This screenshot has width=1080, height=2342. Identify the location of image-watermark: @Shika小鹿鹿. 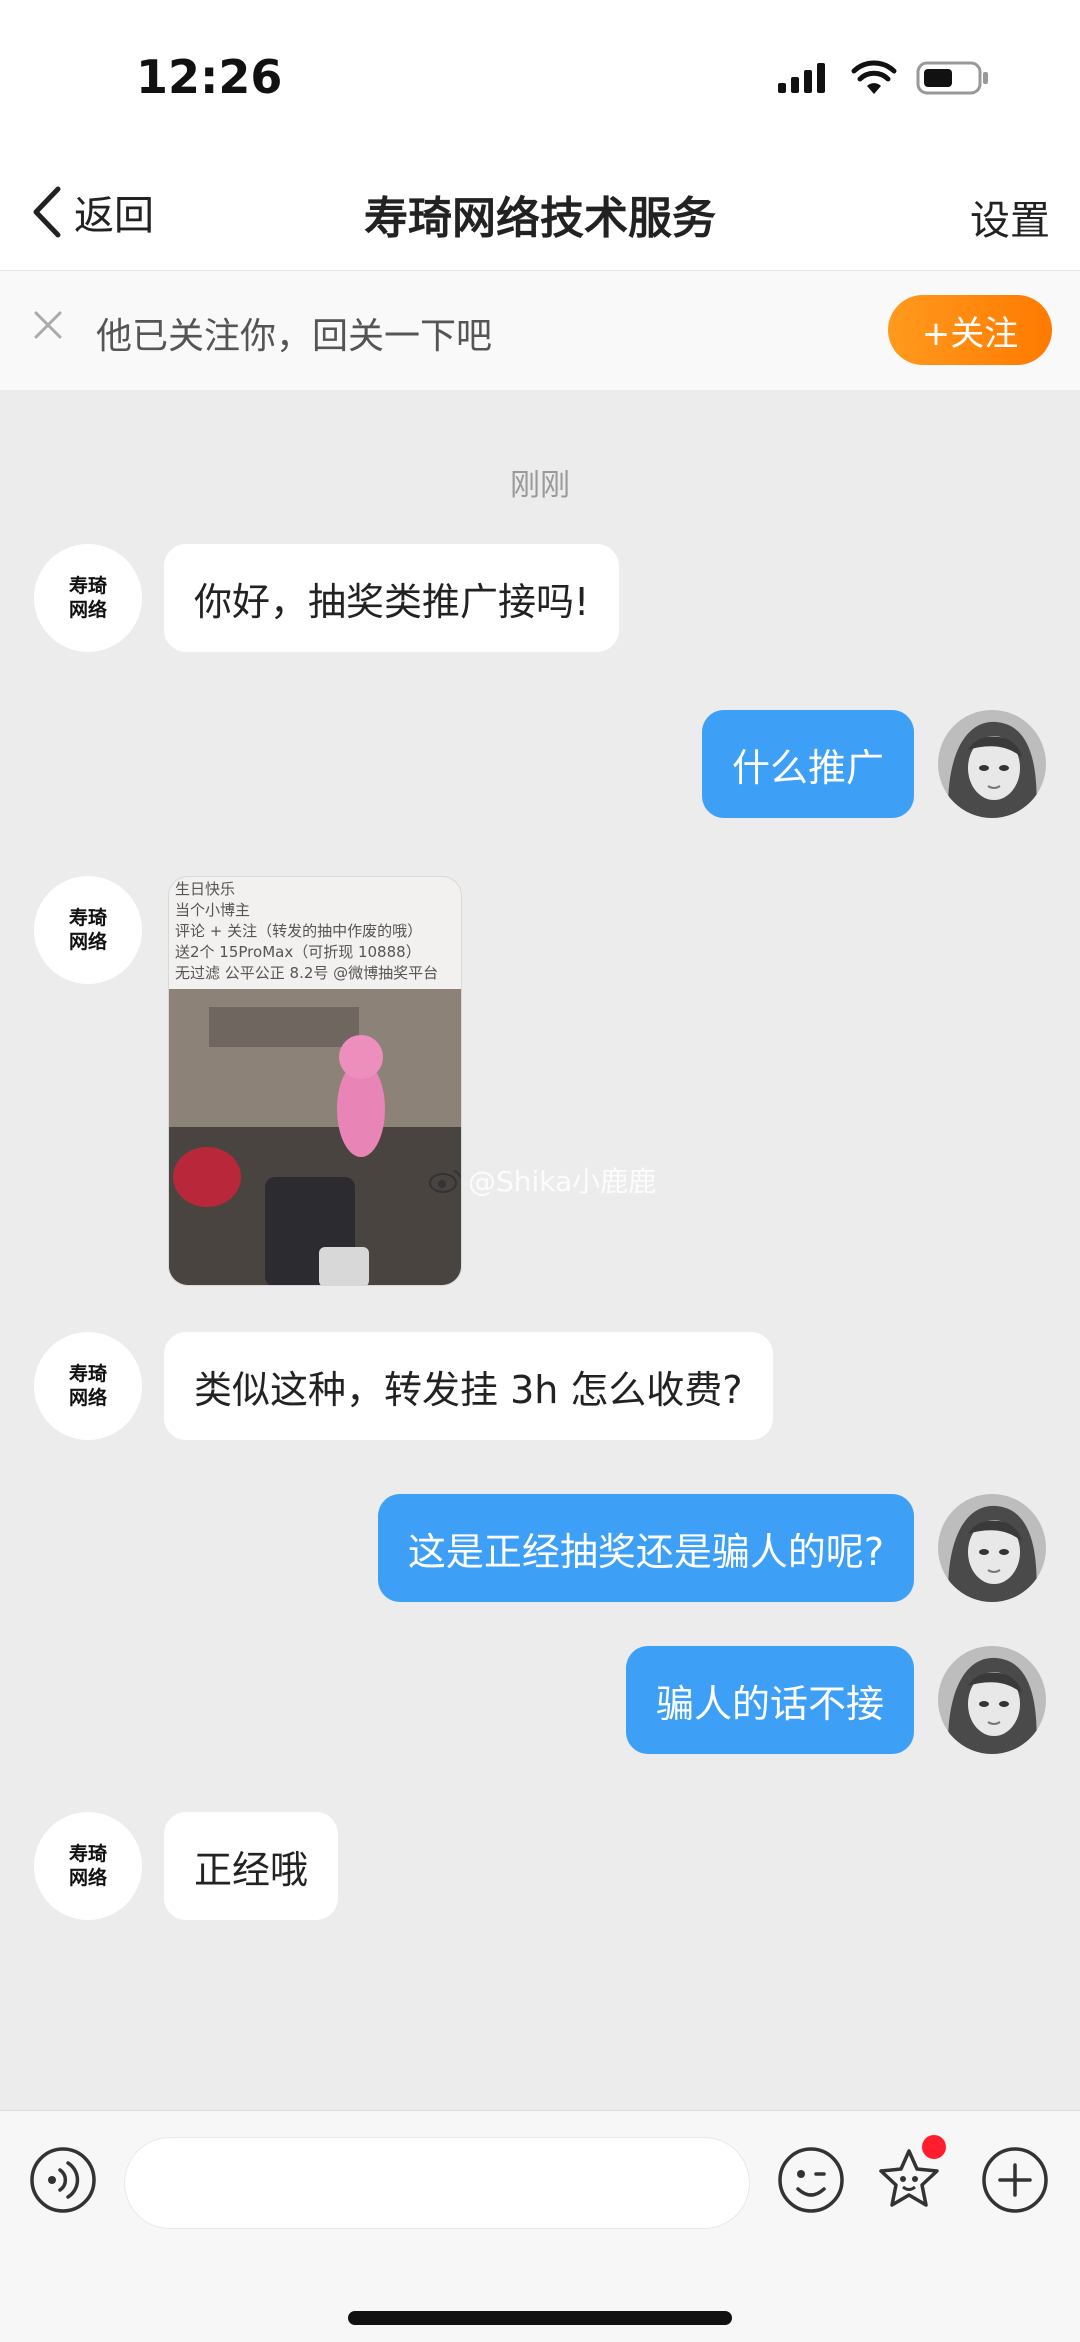
(542, 1180).